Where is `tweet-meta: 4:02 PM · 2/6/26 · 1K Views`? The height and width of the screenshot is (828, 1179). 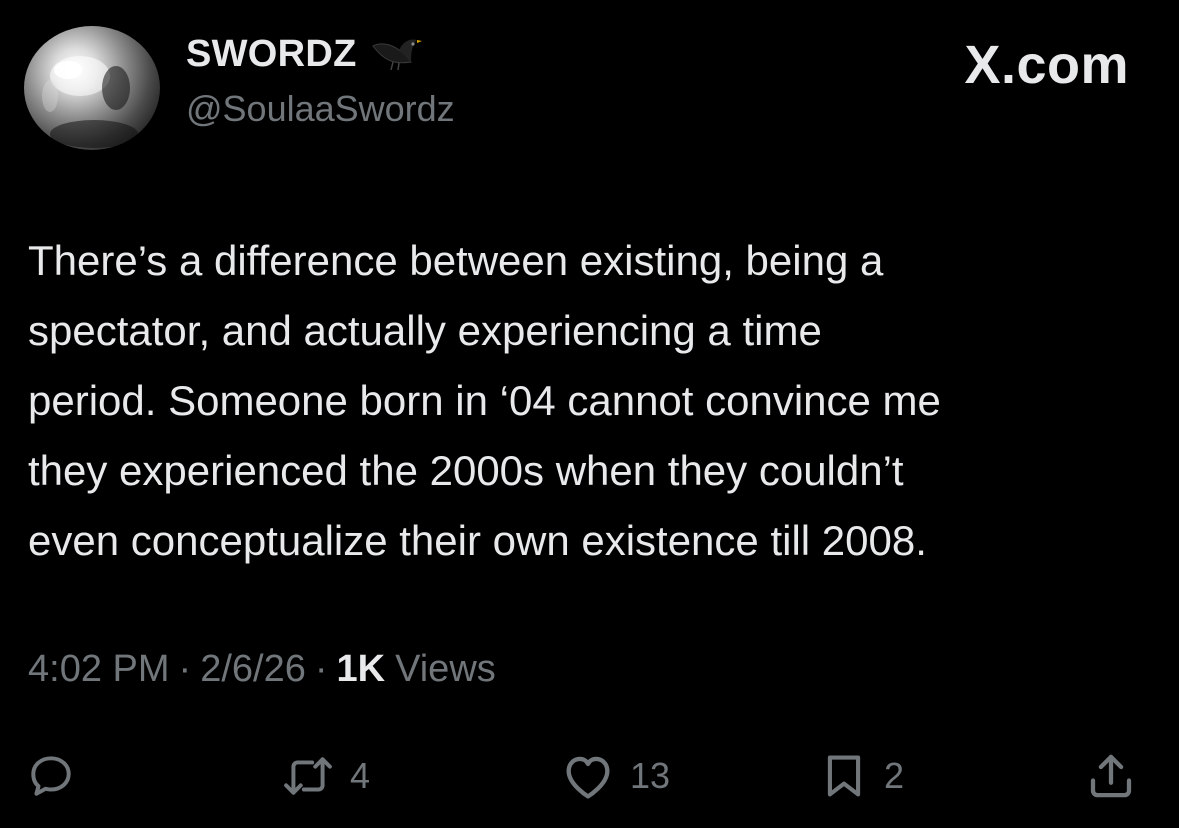
tweet-meta: 4:02 PM · 2/6/26 · 1K Views is located at coordinates (262, 669).